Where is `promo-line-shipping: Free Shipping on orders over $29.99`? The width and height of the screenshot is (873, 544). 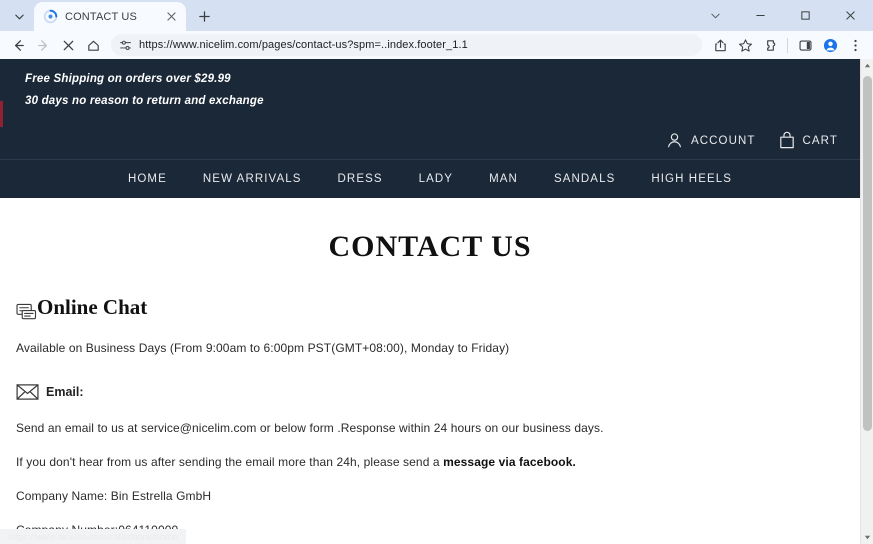 promo-line-shipping: Free Shipping on orders over $29.99 is located at coordinates (128, 79).